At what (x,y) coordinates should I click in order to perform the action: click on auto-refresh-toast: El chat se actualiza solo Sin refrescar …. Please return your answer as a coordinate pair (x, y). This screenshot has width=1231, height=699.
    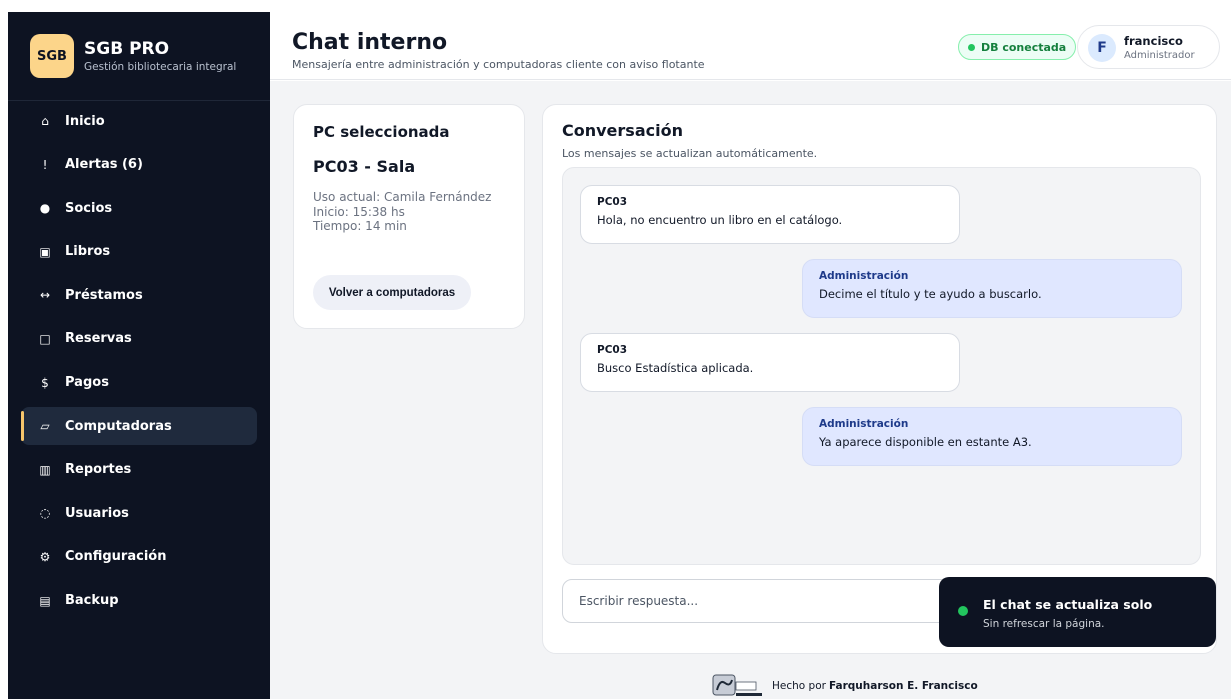
    Looking at the image, I should click on (1077, 612).